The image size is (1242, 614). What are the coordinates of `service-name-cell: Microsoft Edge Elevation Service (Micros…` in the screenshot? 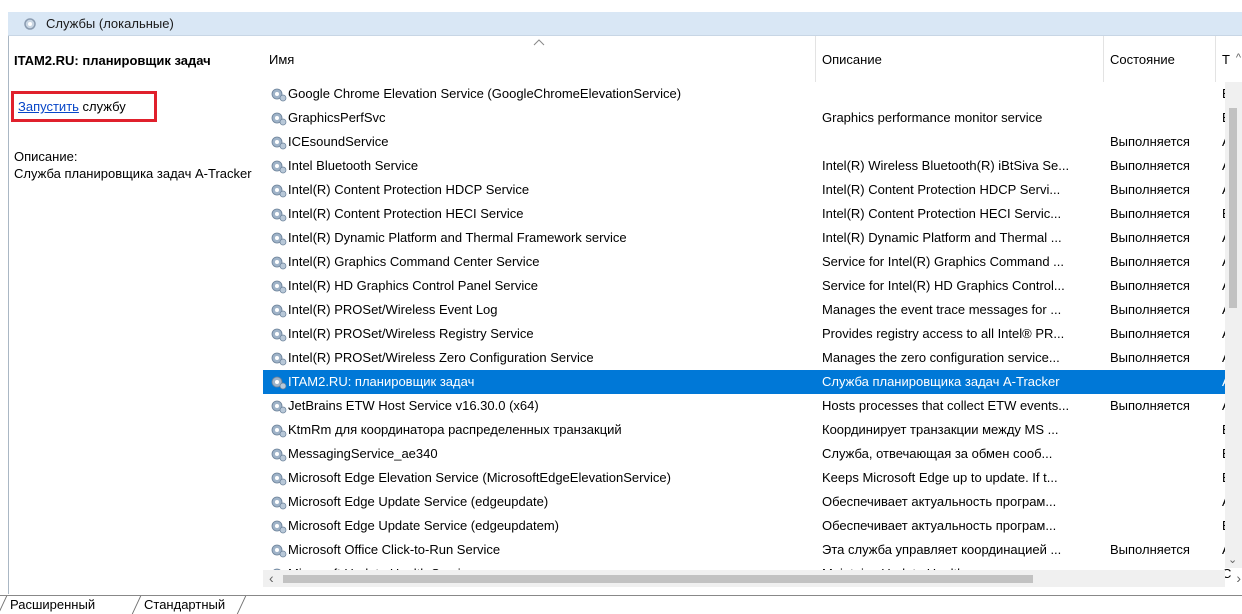 It's located at (542, 478).